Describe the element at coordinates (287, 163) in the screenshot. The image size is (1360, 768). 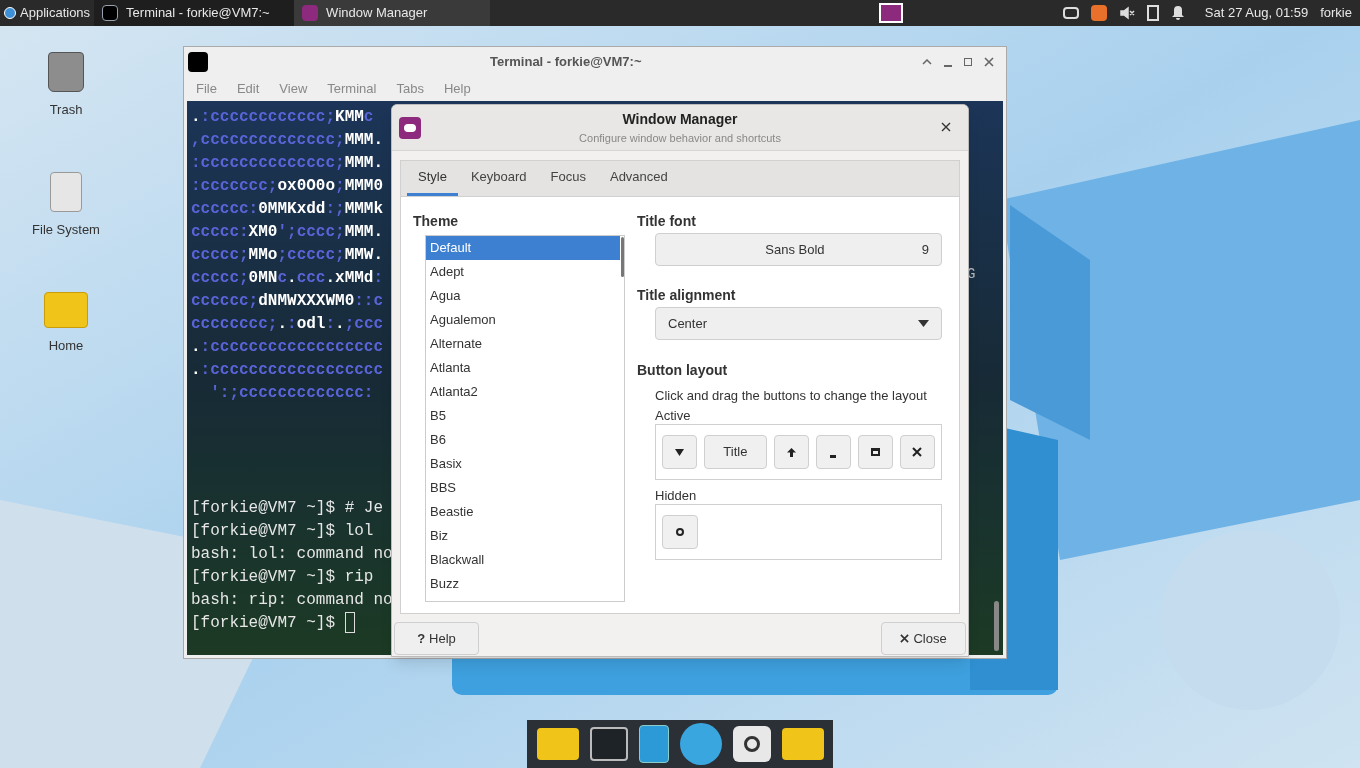
I see `terminal-line: :cccccccccccccc;MMM.` at that location.